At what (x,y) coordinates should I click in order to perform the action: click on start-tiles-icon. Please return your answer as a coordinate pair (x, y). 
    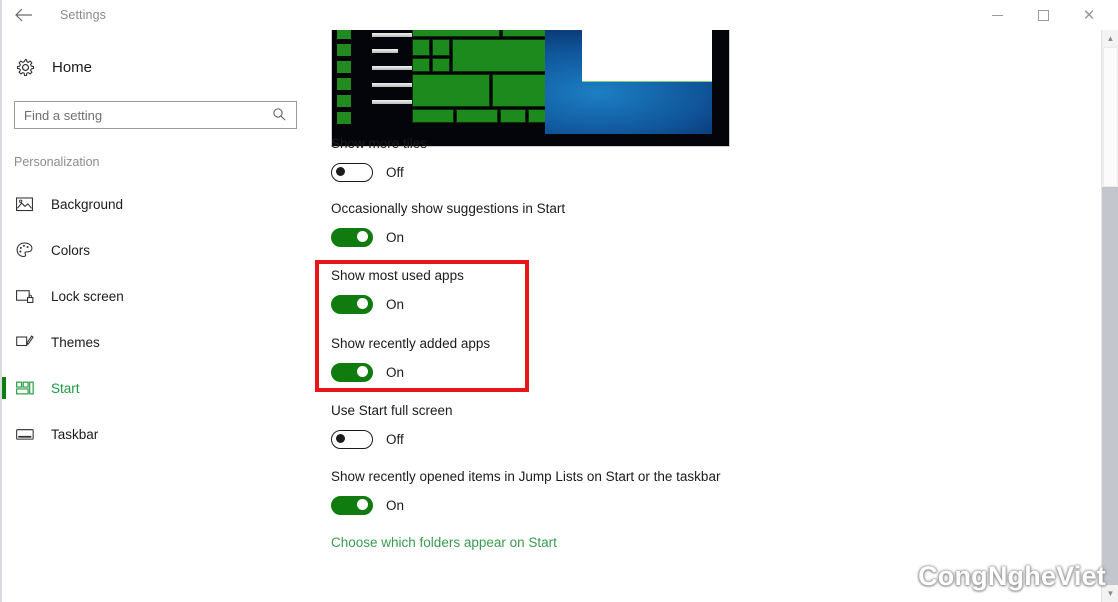
    Looking at the image, I should click on (31, 388).